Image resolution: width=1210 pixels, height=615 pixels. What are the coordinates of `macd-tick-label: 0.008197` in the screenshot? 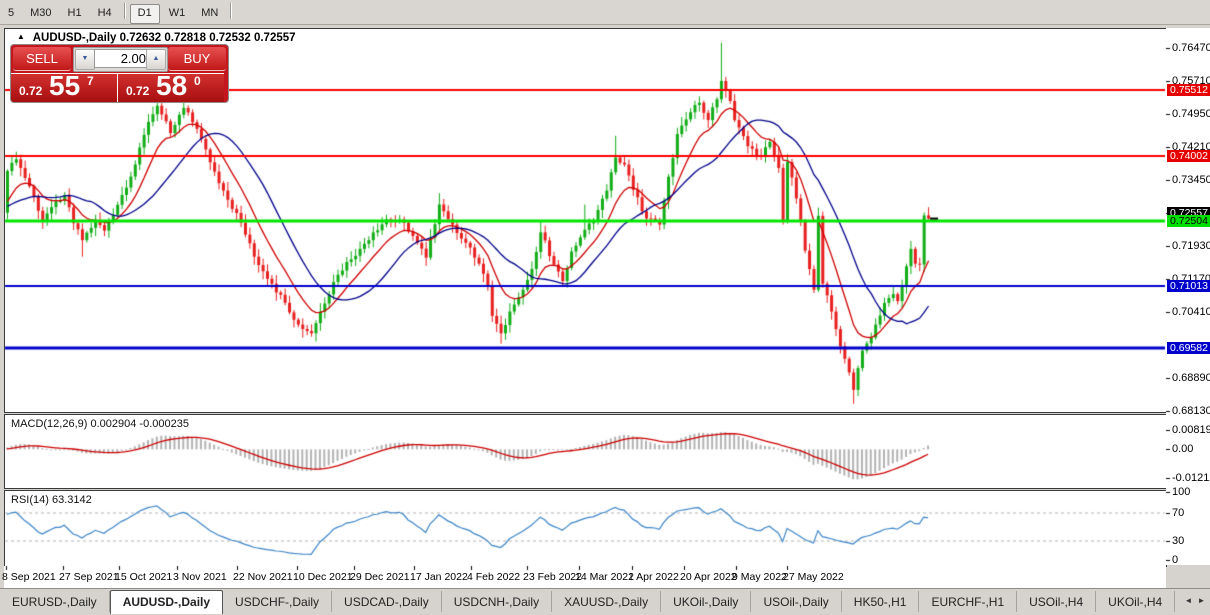 It's located at (1191, 430).